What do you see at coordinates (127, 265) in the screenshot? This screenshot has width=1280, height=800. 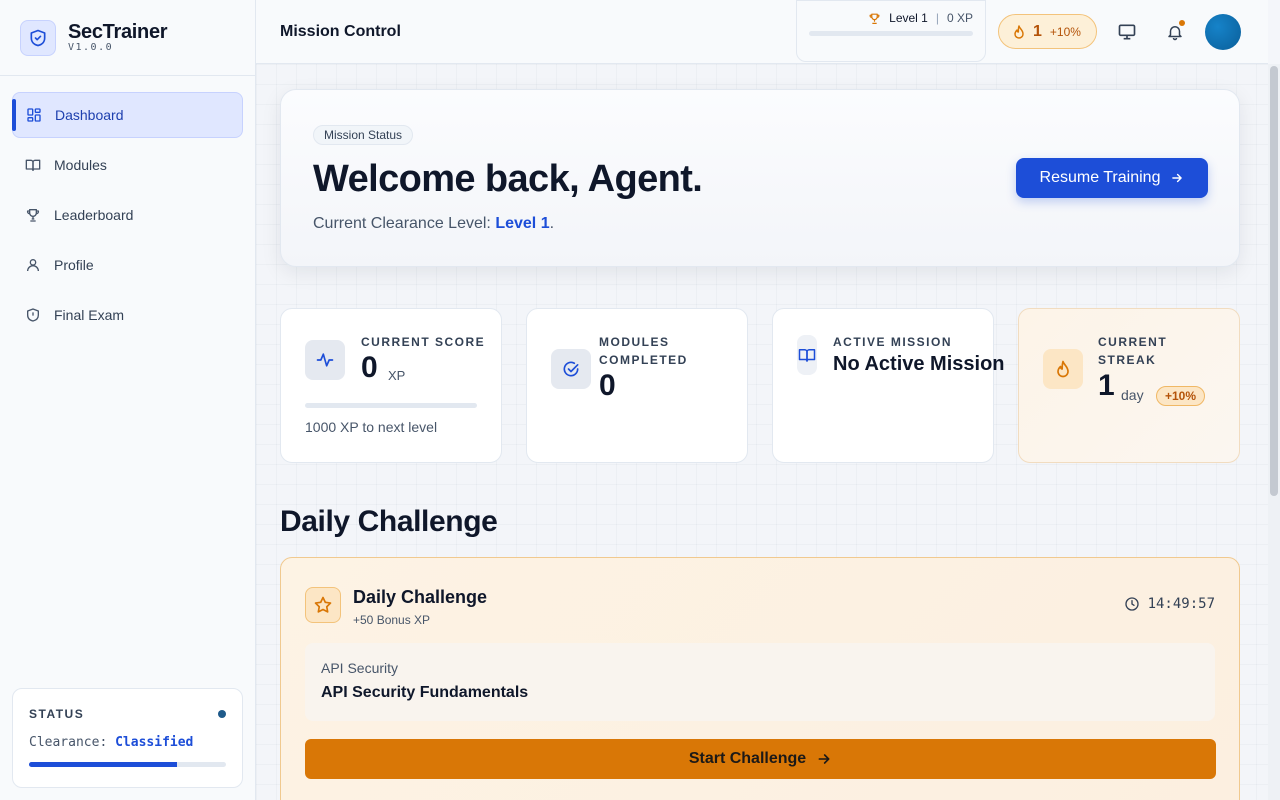 I see `sidebar-item-profile: Profile` at bounding box center [127, 265].